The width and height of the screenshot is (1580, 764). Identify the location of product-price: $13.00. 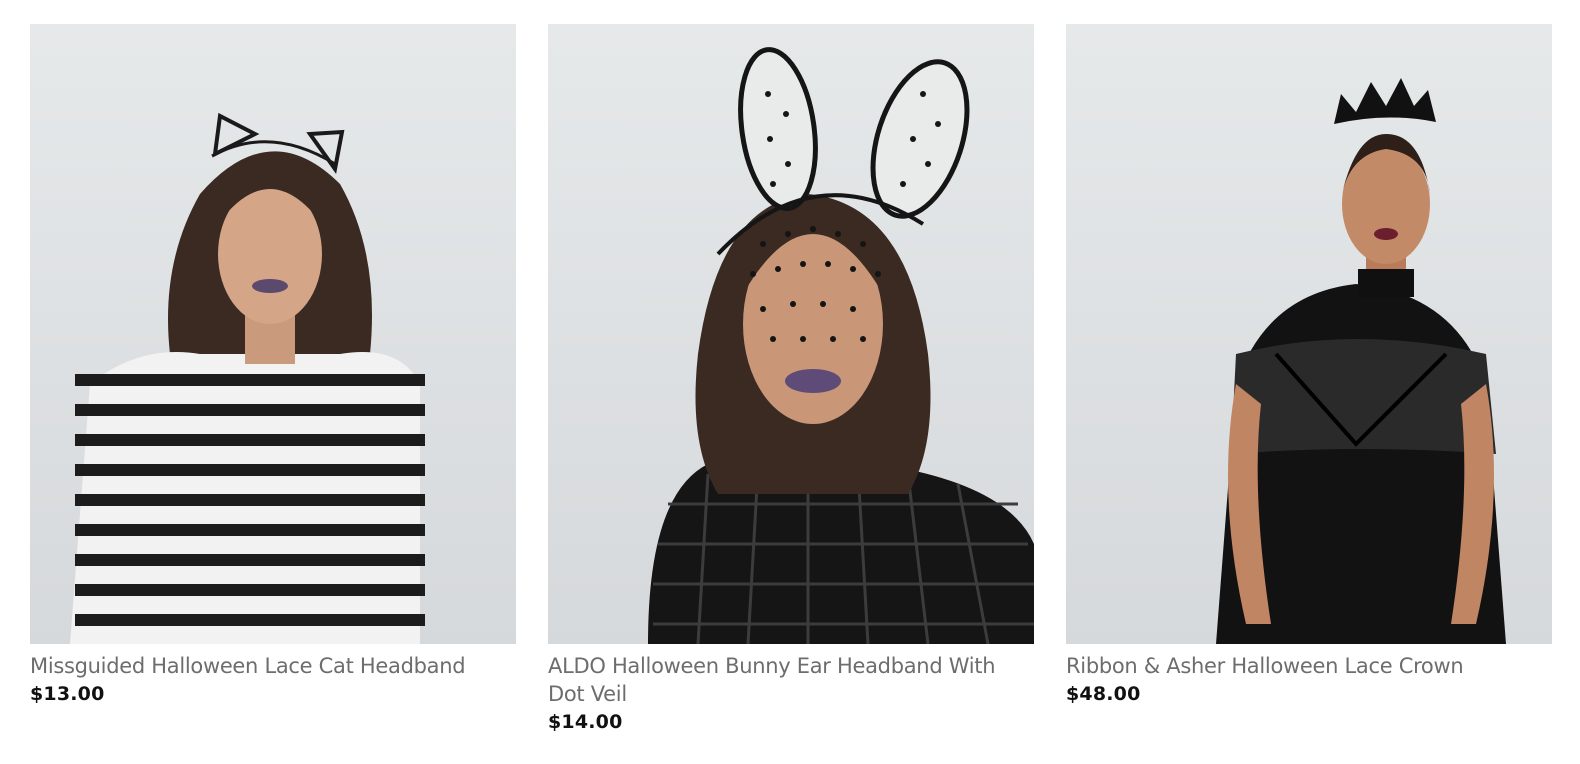
(67, 694).